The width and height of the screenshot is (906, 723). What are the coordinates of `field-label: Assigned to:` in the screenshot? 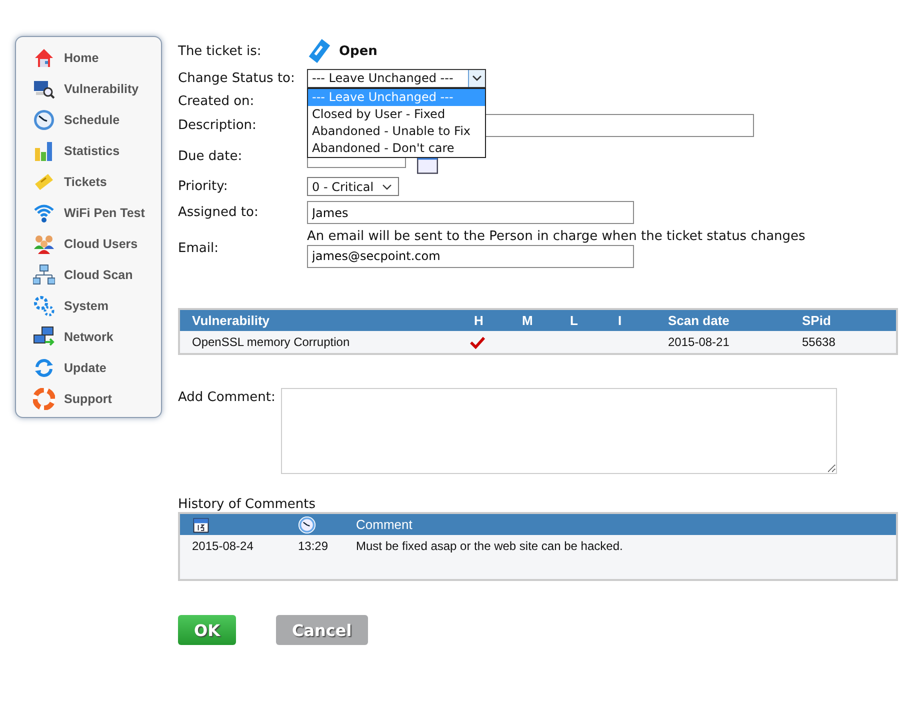 It's located at (219, 212).